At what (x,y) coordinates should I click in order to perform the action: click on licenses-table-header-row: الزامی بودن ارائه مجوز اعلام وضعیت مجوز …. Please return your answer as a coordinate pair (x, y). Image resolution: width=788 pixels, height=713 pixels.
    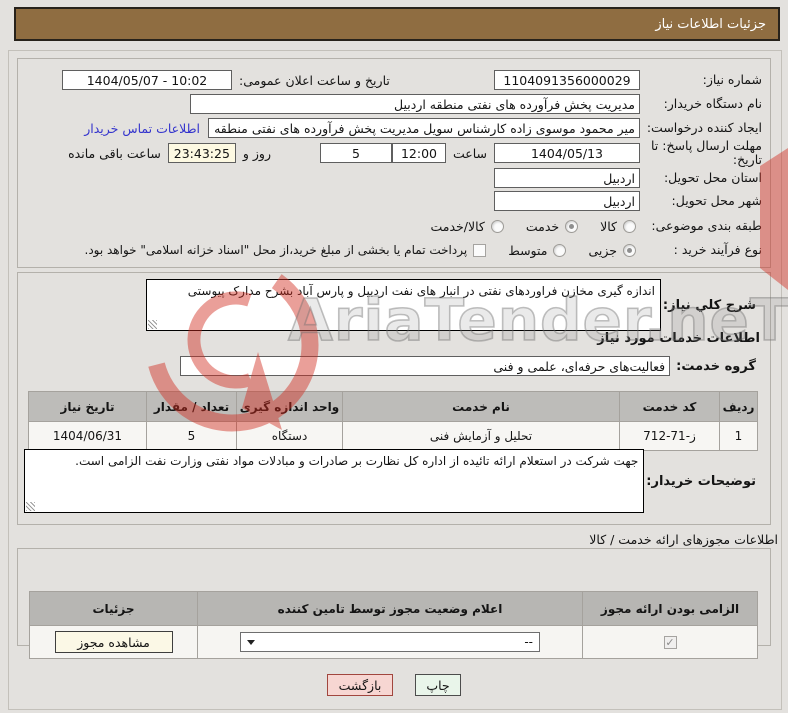
    Looking at the image, I should click on (393, 608).